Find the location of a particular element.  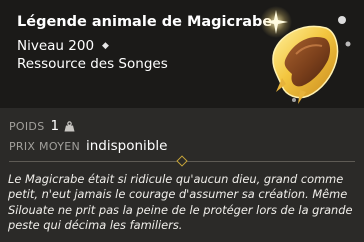

level-diamond-icon: ◆ is located at coordinates (105, 46).